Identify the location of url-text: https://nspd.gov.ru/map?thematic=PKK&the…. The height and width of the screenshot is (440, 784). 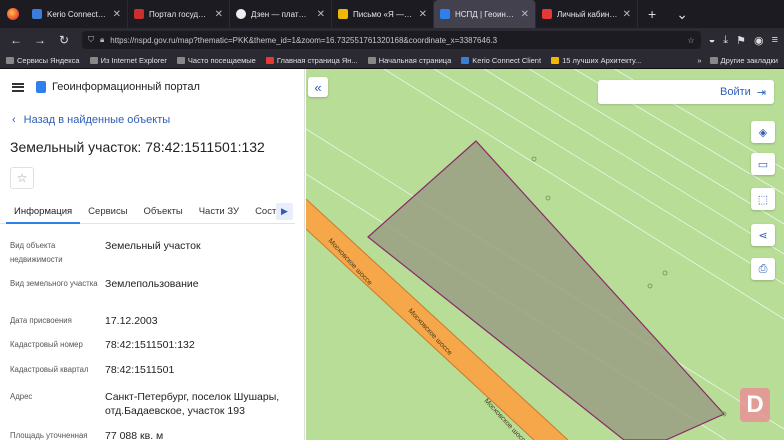
(395, 40).